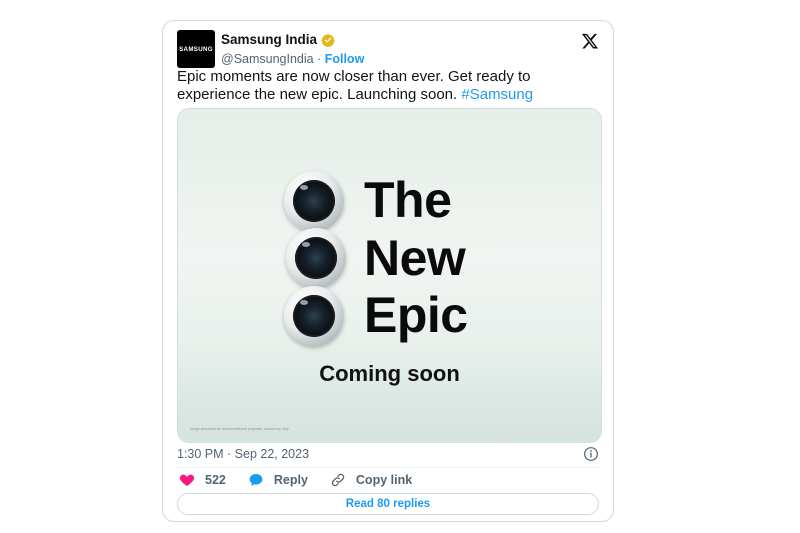 The image size is (800, 533). I want to click on name-row: Samsung India, so click(278, 39).